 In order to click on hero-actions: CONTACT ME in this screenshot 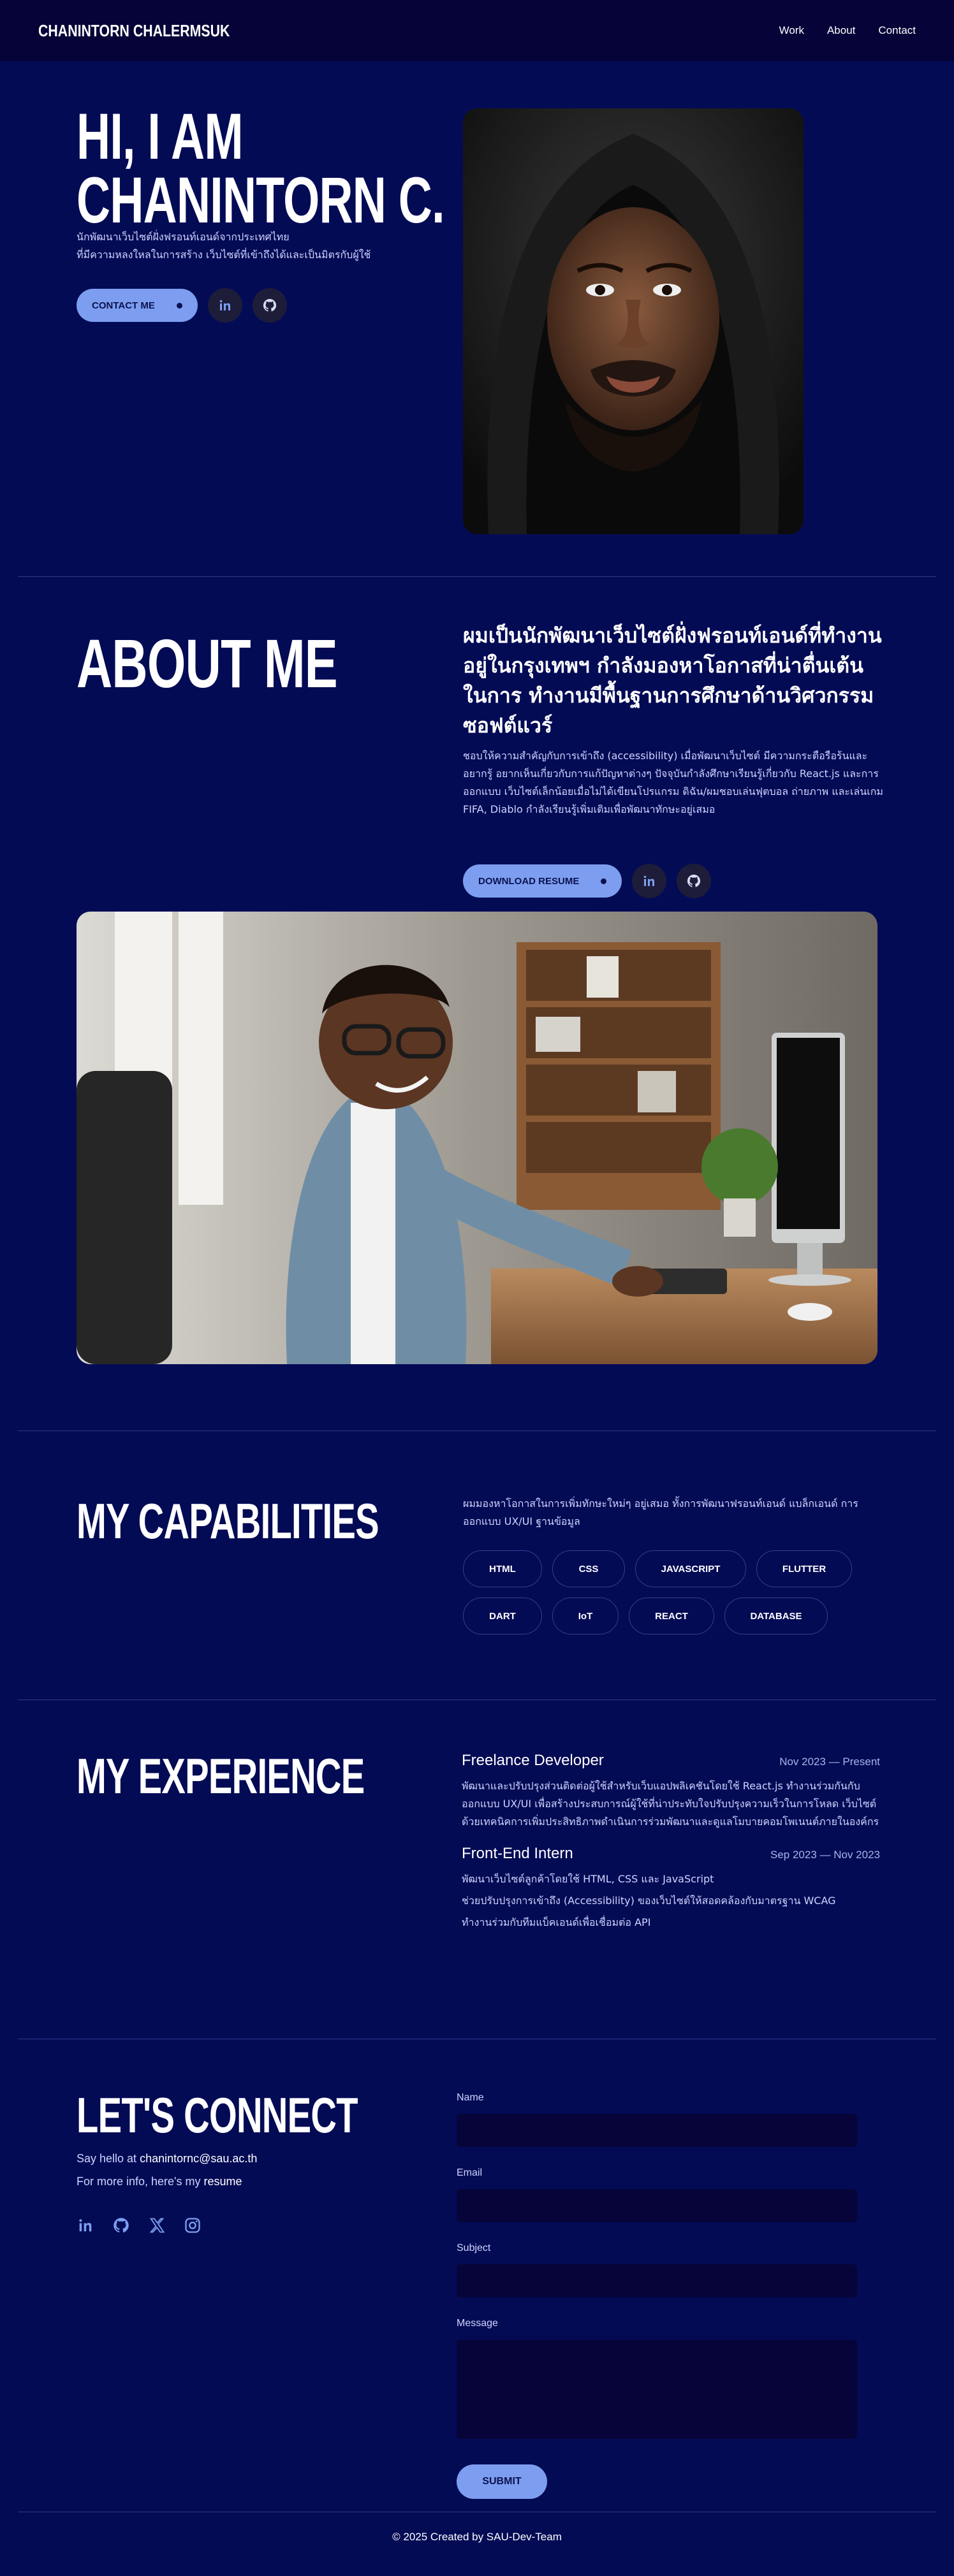, I will do `click(182, 305)`.